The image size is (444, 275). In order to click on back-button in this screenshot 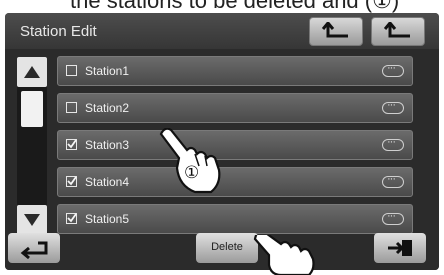, I will do `click(336, 31)`.